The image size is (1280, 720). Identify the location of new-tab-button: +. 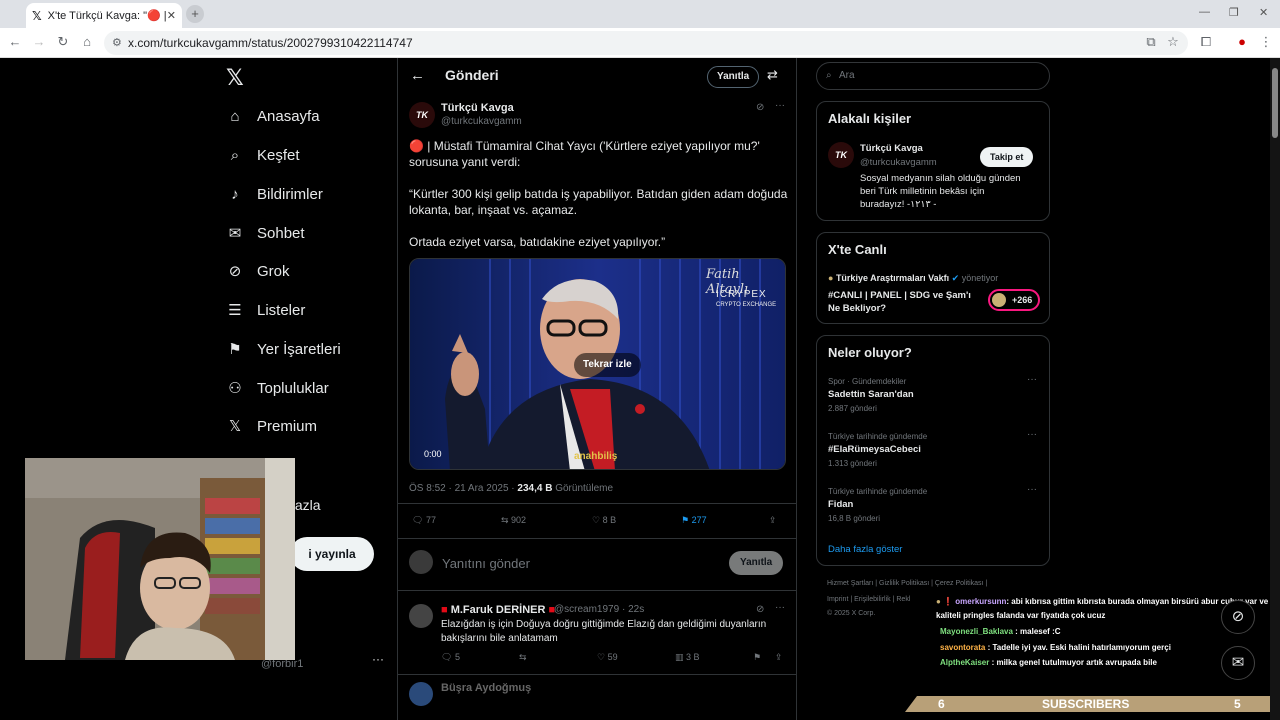
(195, 14).